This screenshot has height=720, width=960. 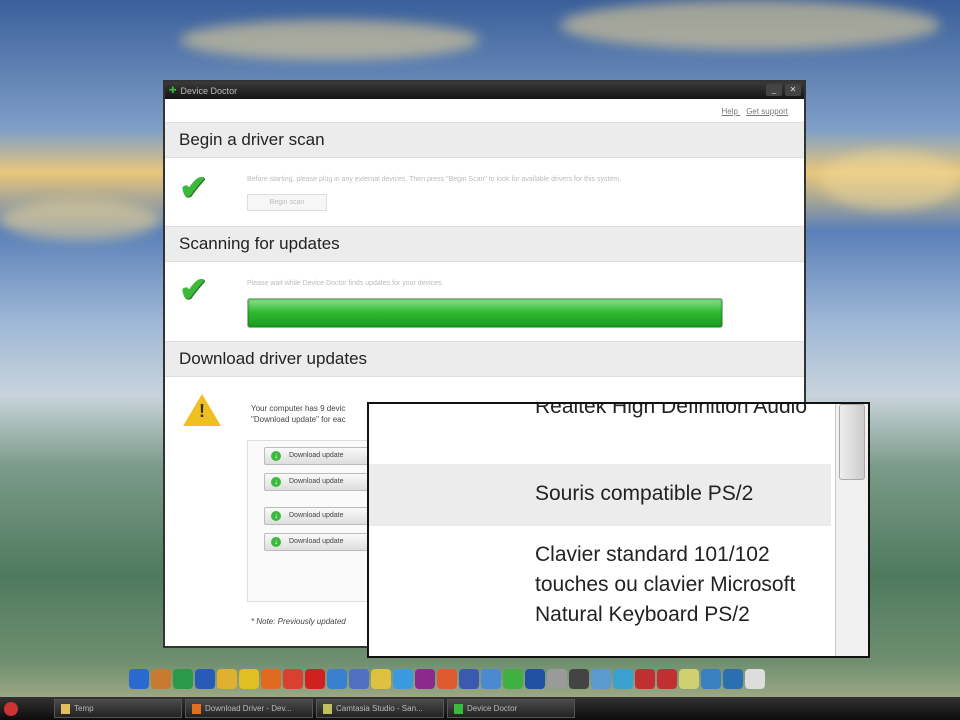 I want to click on device-doctor-icon, so click(x=458, y=708).